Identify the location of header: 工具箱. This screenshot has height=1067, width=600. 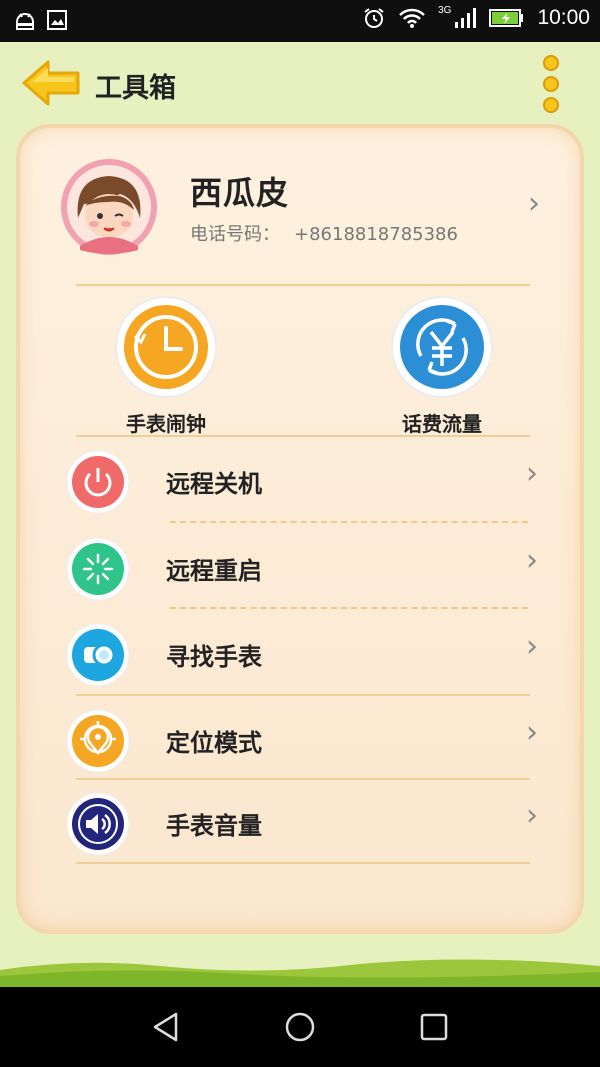
(300, 84).